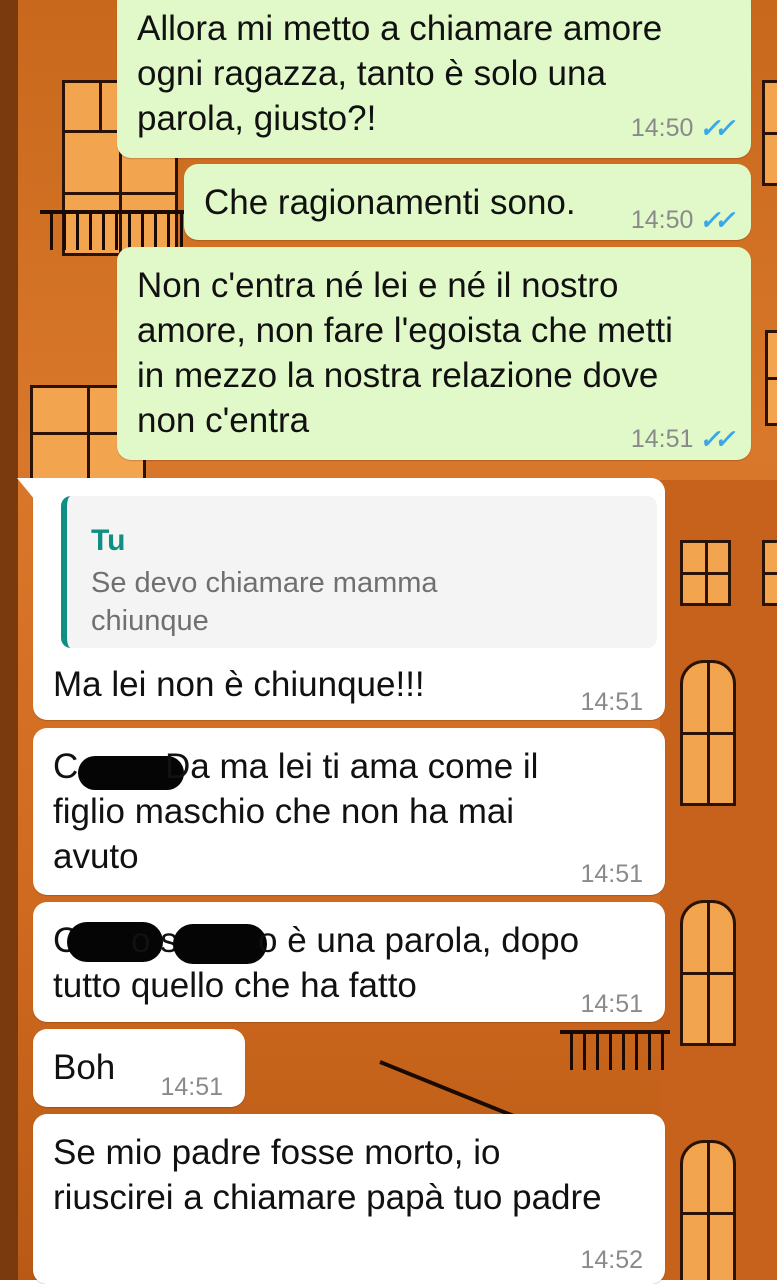  What do you see at coordinates (139, 1068) in the screenshot?
I see `incoming-message: Boh 14:51` at bounding box center [139, 1068].